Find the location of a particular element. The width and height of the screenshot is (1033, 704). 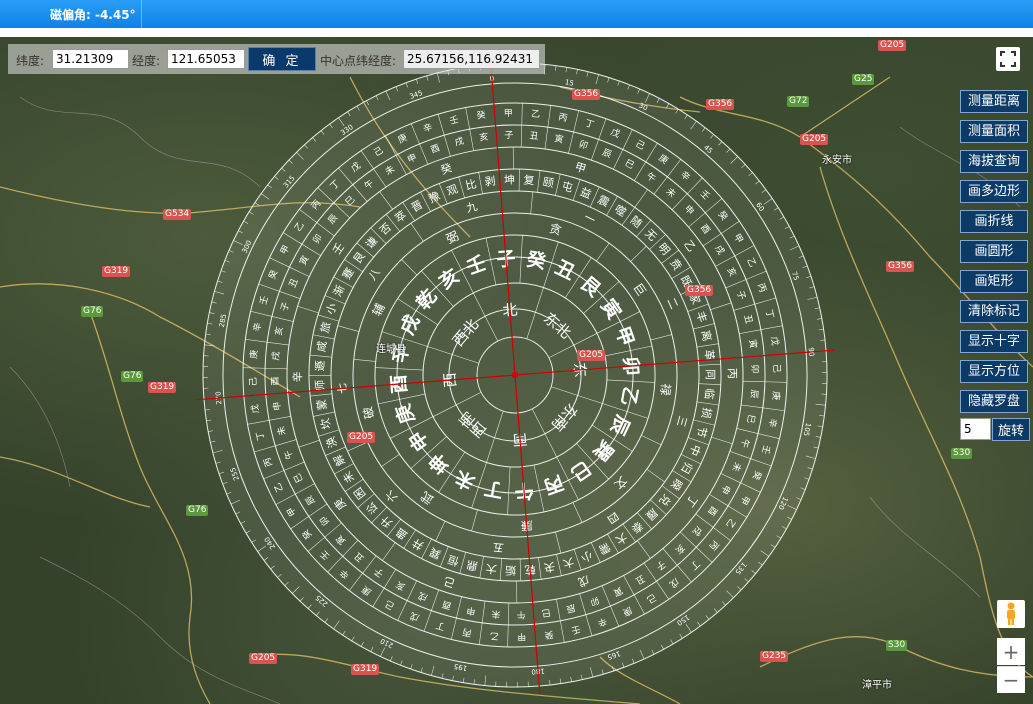

street-view-pegman is located at coordinates (1011, 614).